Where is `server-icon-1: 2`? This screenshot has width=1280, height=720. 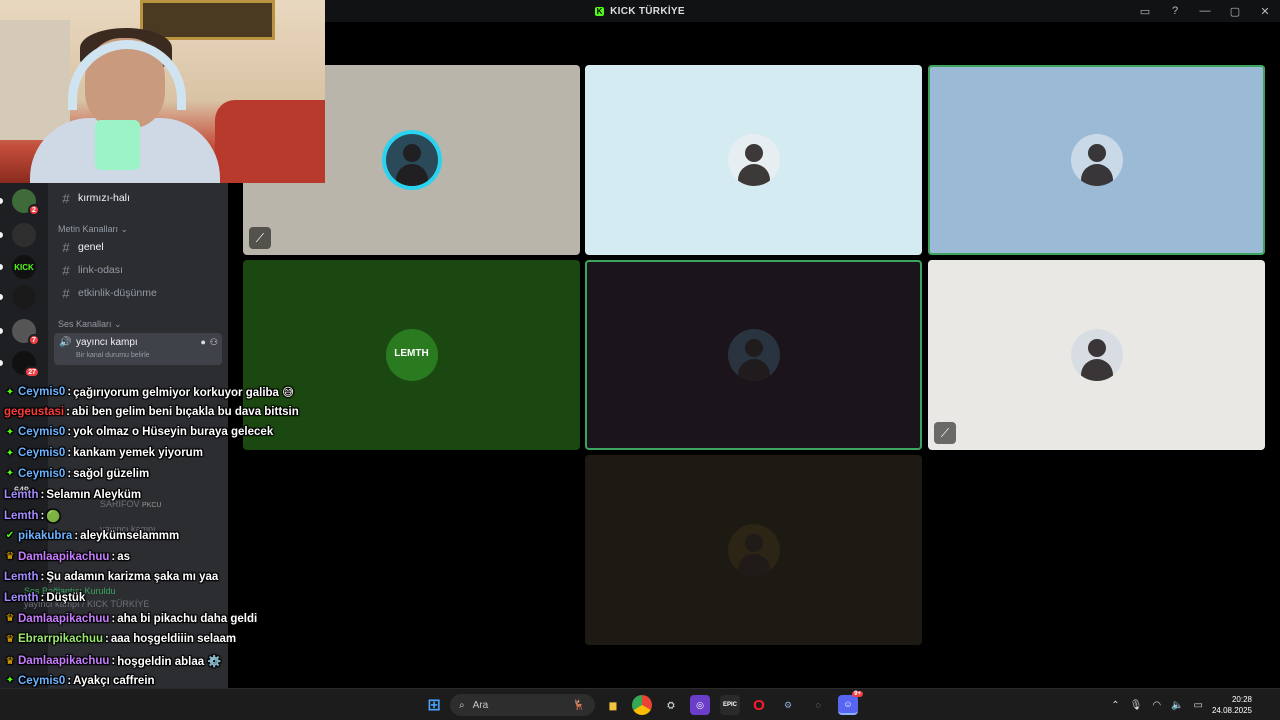
server-icon-1: 2 is located at coordinates (26, 202).